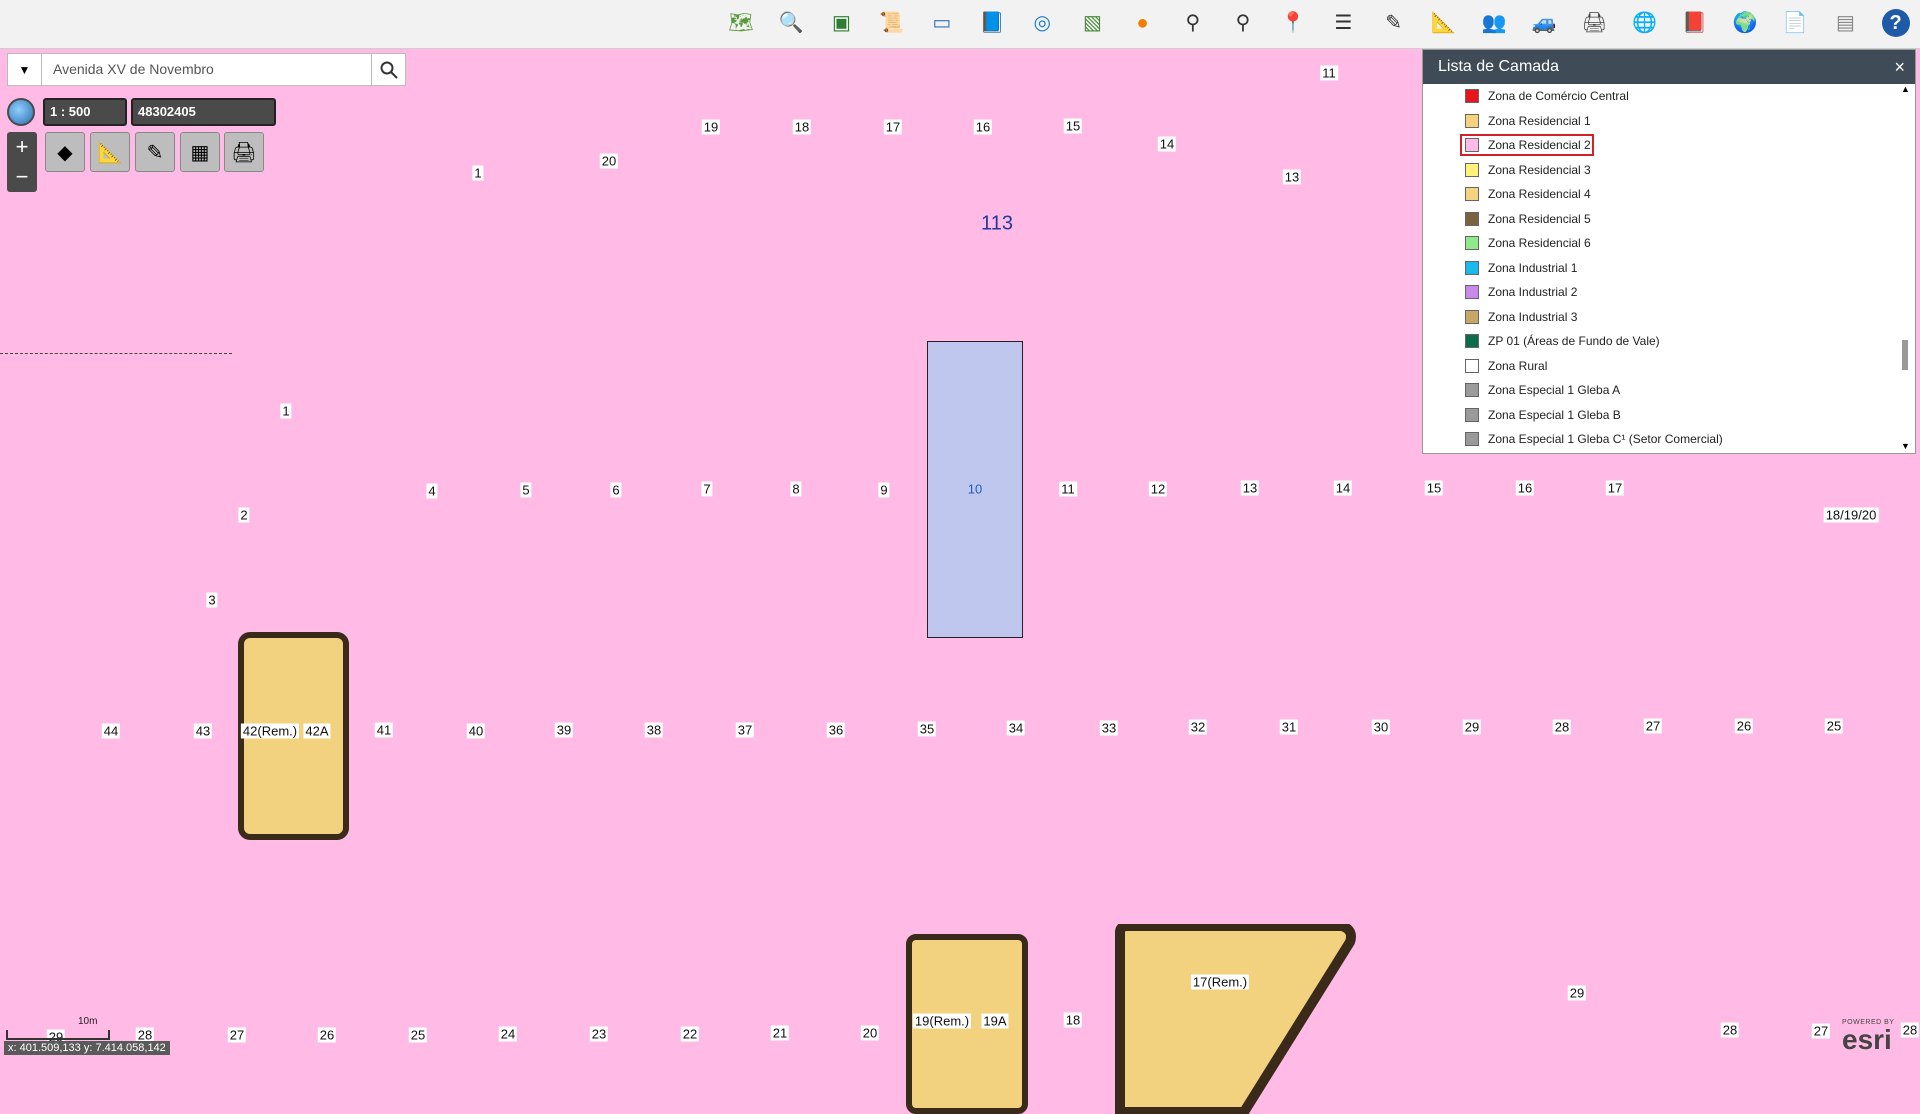  What do you see at coordinates (1109, 728) in the screenshot?
I see `lot-label: 33` at bounding box center [1109, 728].